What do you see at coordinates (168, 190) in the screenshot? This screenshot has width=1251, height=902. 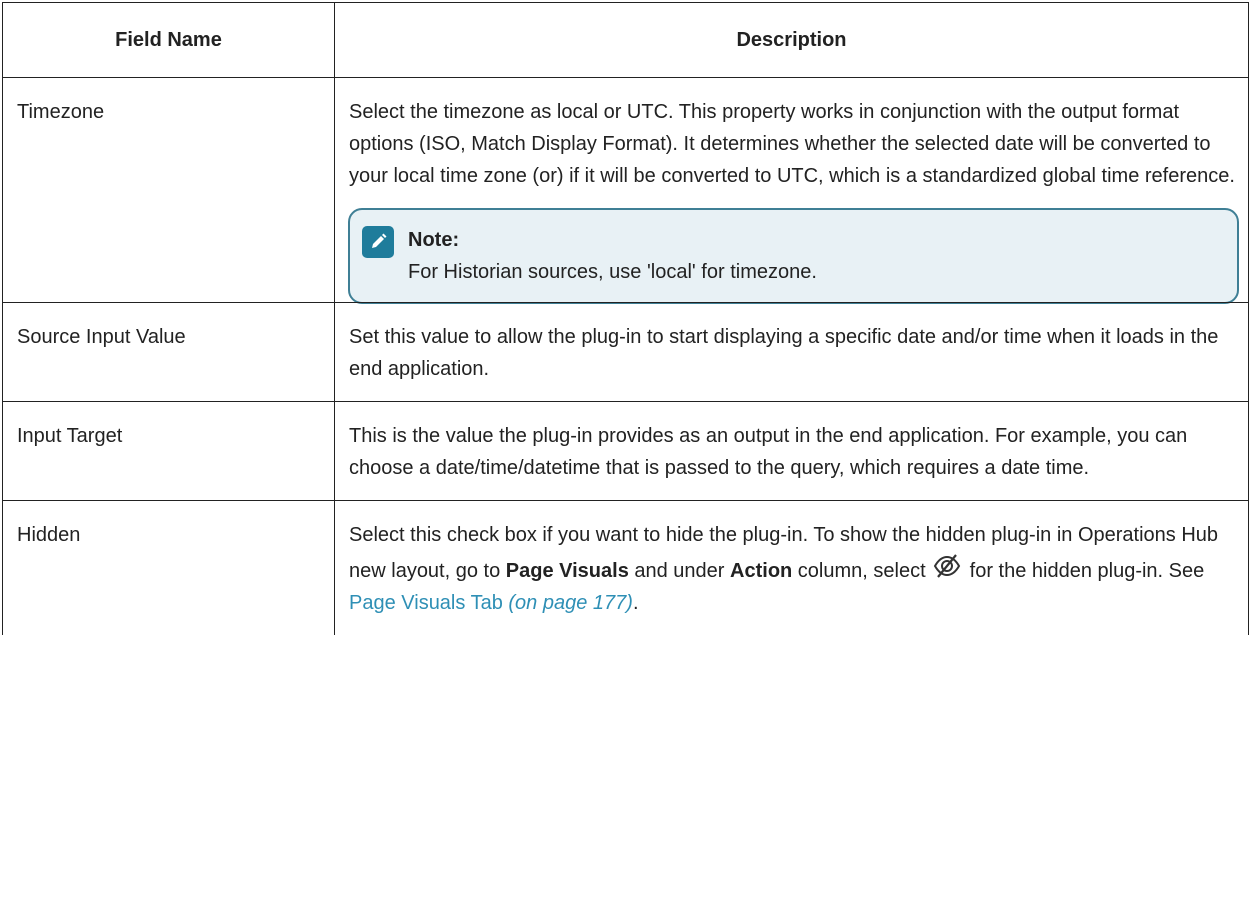 I see `field-name-cell: Timezone` at bounding box center [168, 190].